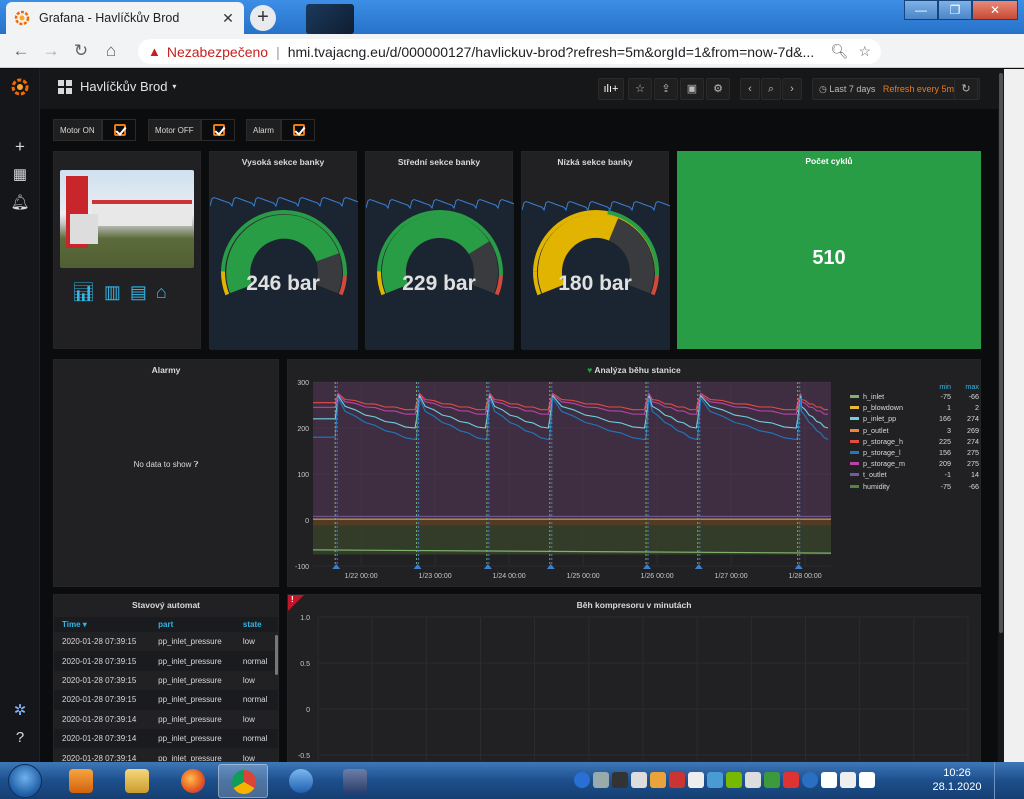  Describe the element at coordinates (696, 780) in the screenshot. I see `signal-icon` at that location.